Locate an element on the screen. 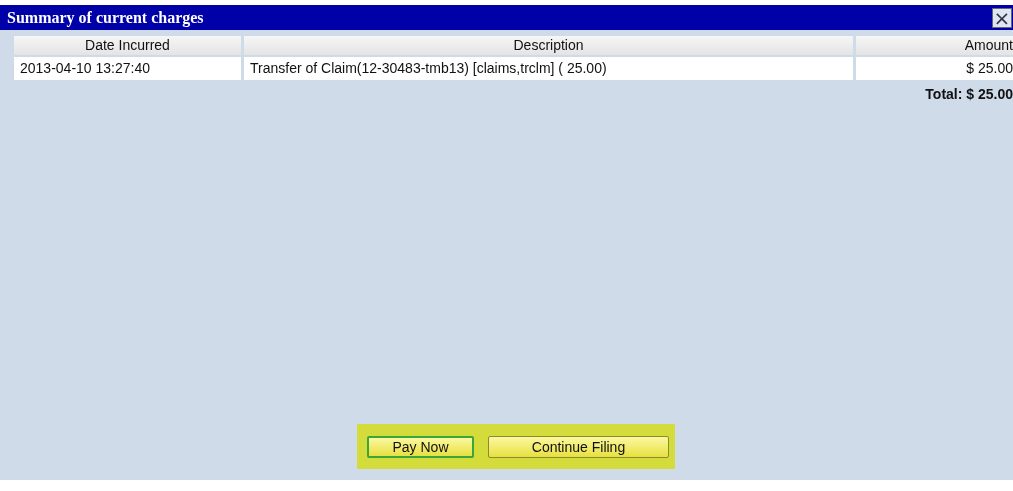 This screenshot has height=491, width=1013. table-cell: 2013-04-10 13:27:40 is located at coordinates (127, 68).